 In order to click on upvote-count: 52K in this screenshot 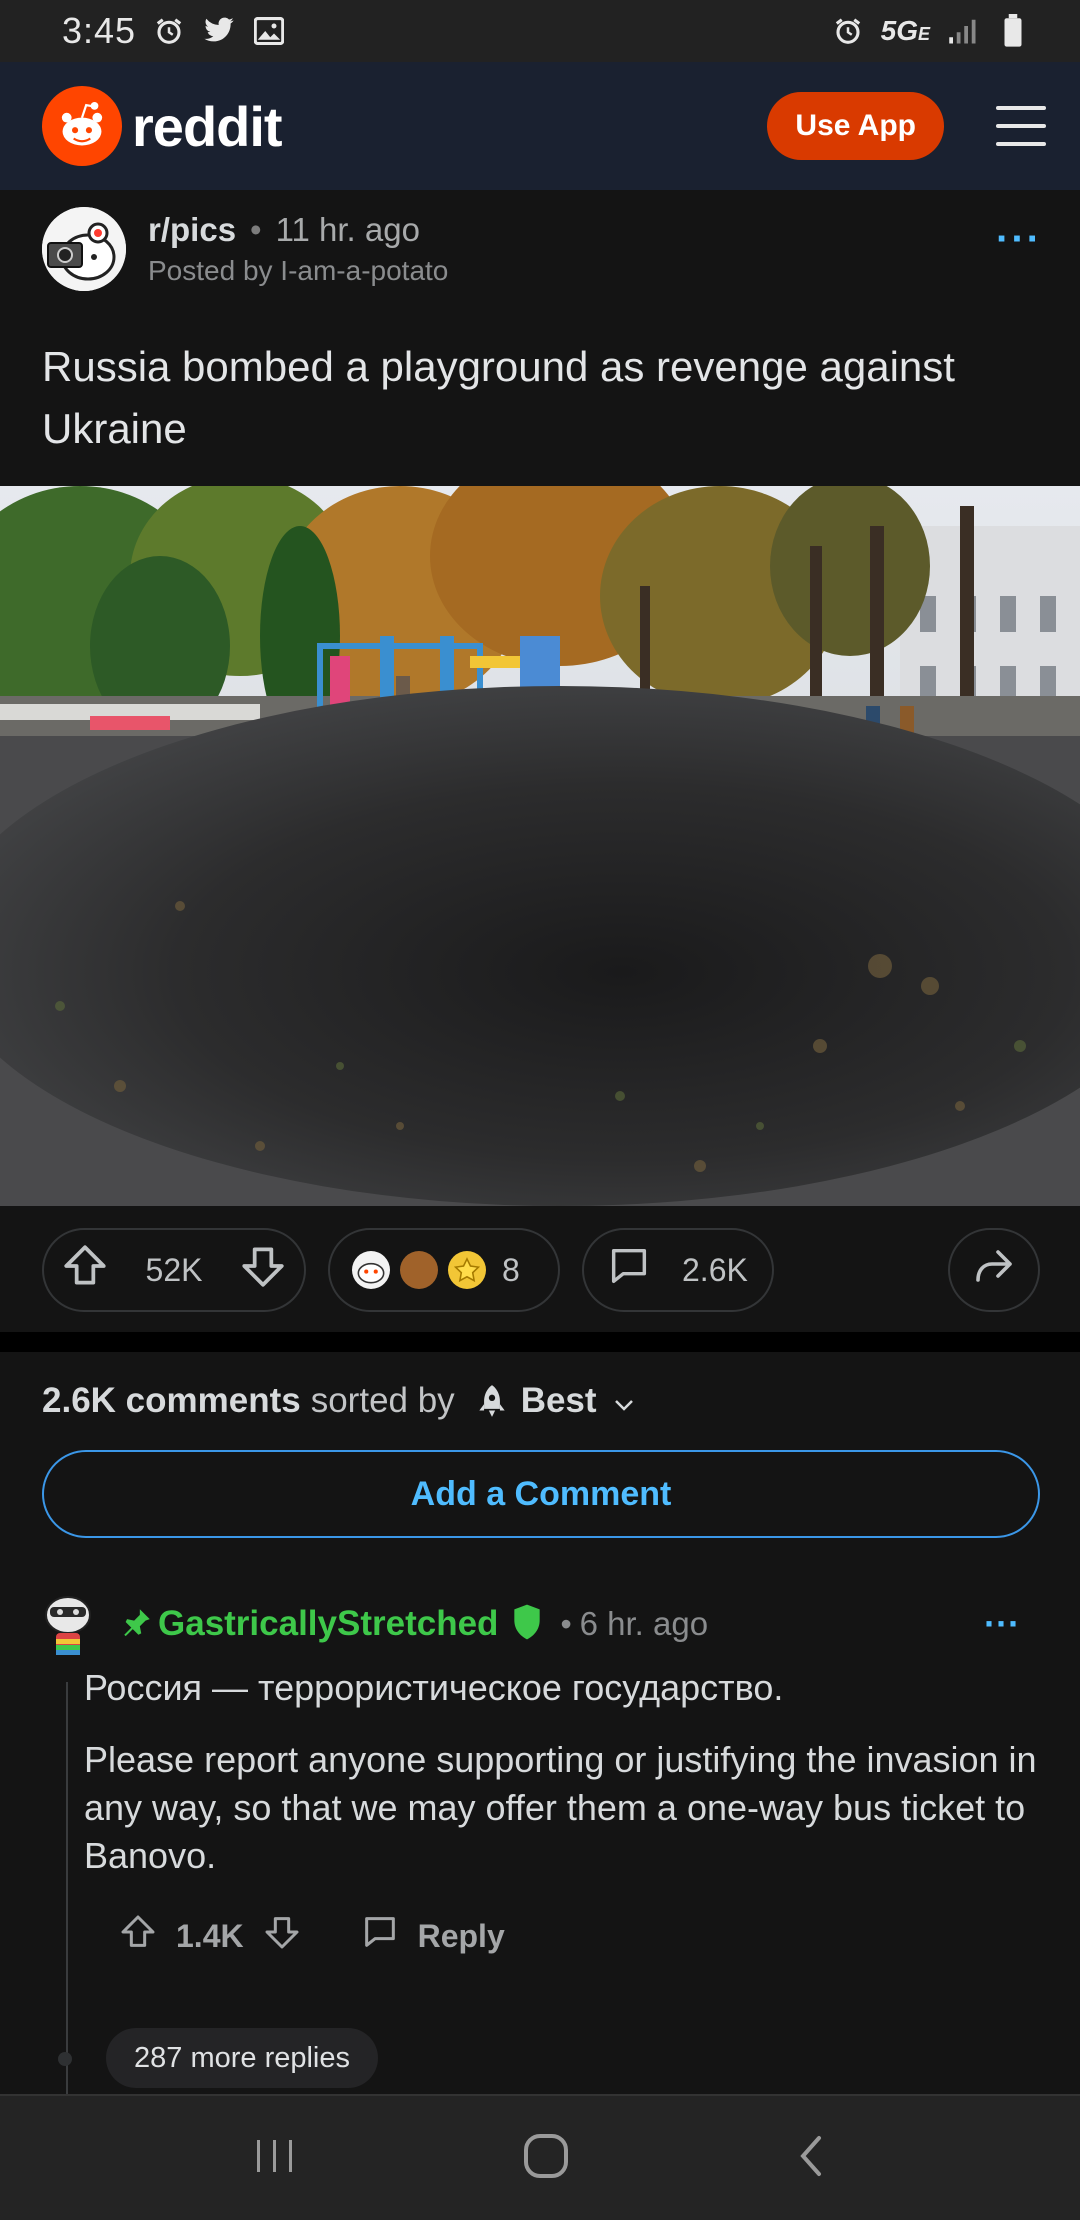, I will do `click(174, 1269)`.